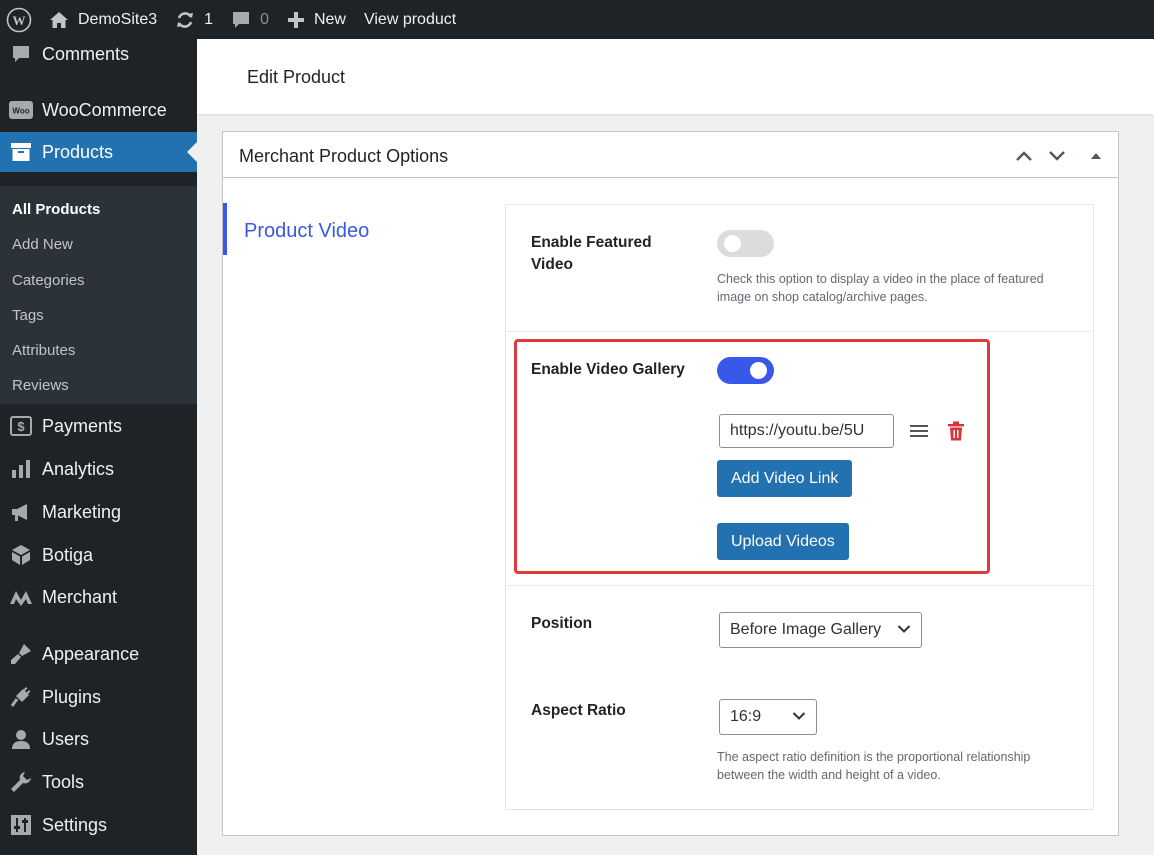 The height and width of the screenshot is (855, 1154). What do you see at coordinates (98, 597) in the screenshot?
I see `menu-merchant: Merchant` at bounding box center [98, 597].